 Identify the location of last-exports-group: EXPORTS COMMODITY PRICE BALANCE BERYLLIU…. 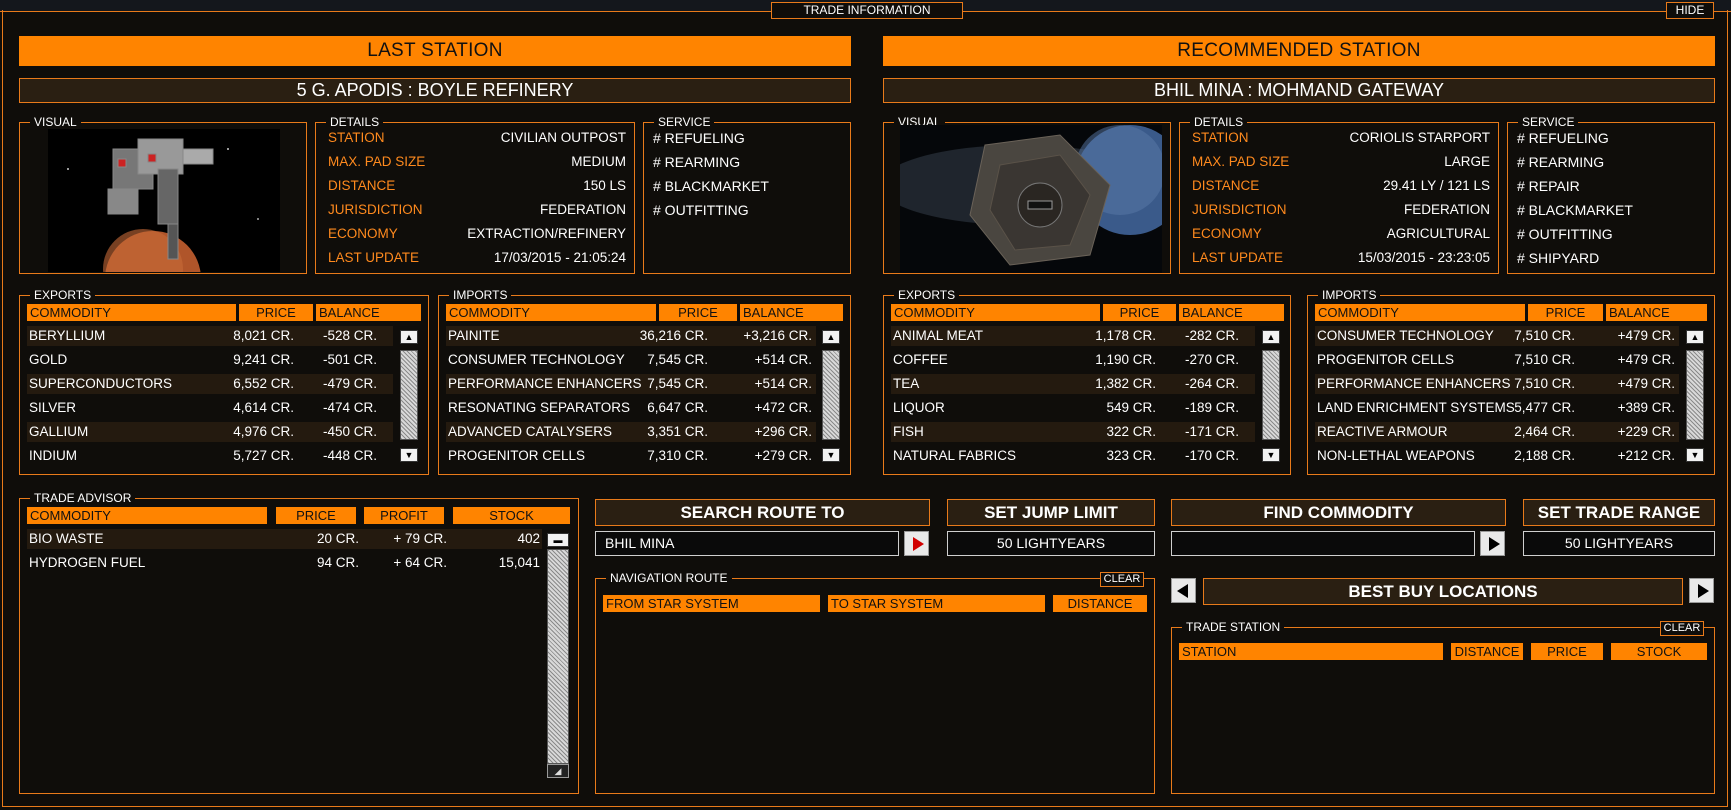
(224, 381).